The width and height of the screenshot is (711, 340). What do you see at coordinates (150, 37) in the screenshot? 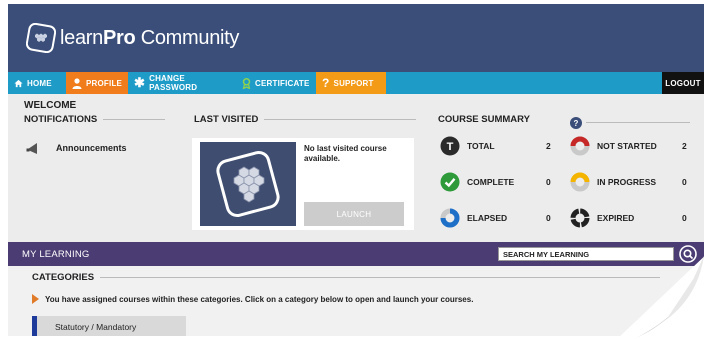
I see `logo-text: learnPro Community` at bounding box center [150, 37].